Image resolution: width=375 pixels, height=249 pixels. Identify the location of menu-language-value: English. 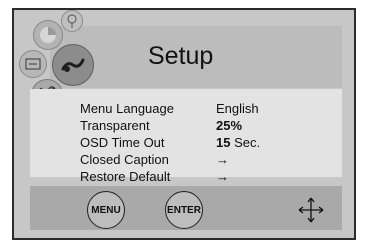
(237, 108).